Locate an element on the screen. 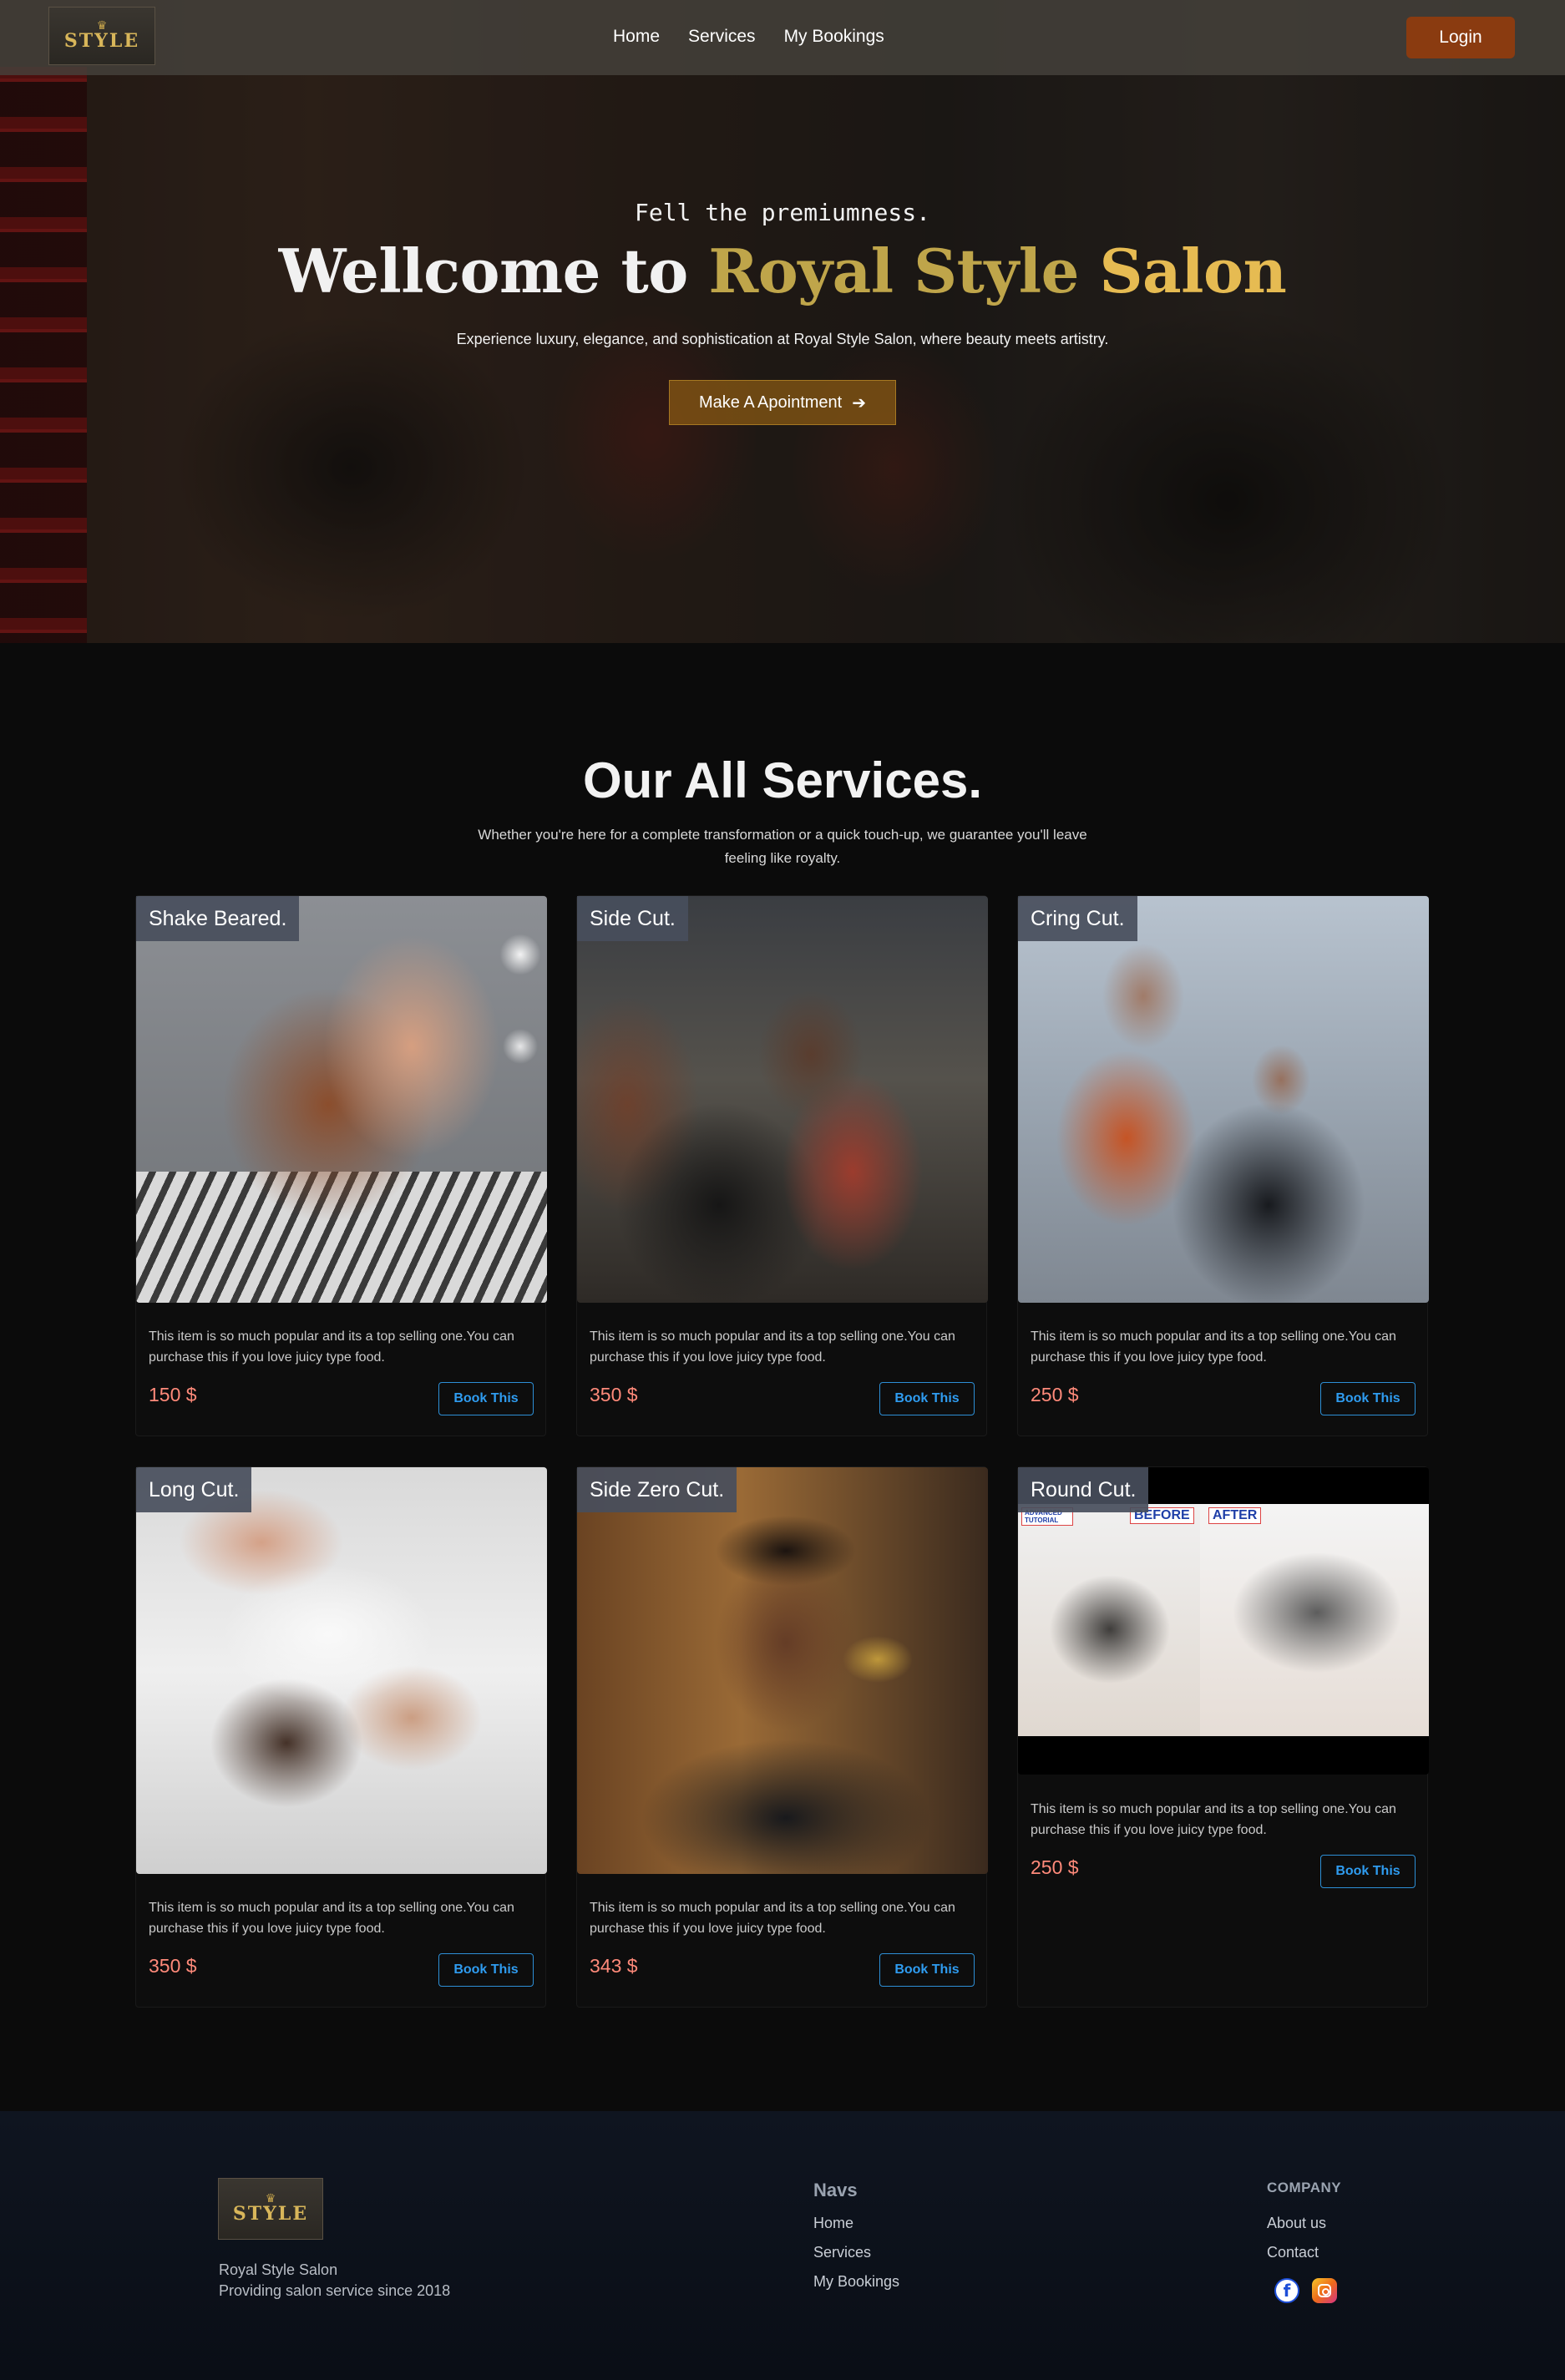 Image resolution: width=1565 pixels, height=2380 pixels. login-button: Login is located at coordinates (1460, 37).